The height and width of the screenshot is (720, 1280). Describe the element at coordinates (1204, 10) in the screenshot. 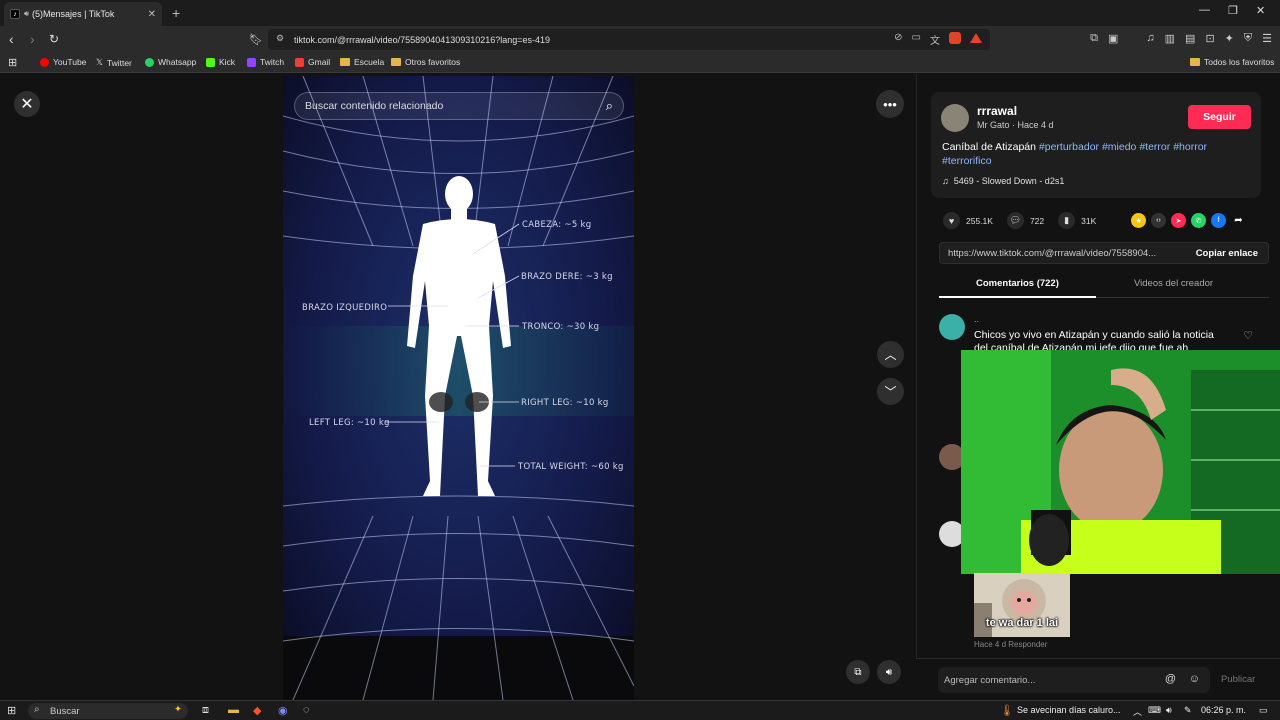

I see `minimize-icon: —` at that location.